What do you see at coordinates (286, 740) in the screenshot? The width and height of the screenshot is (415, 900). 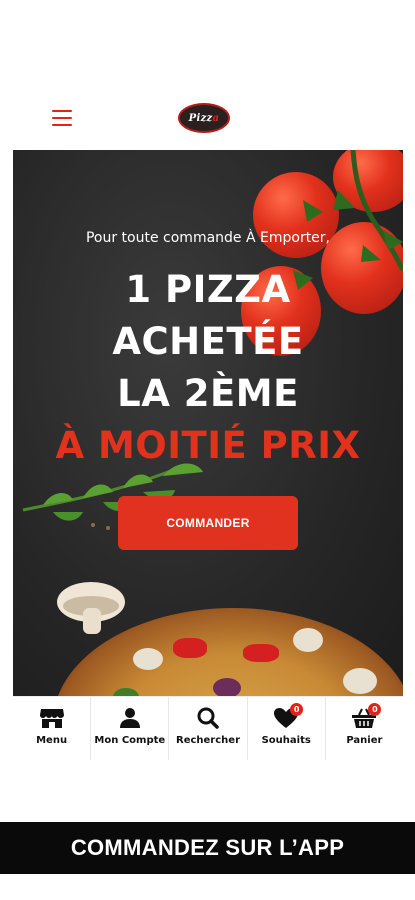 I see `tab-label: Souhaits` at bounding box center [286, 740].